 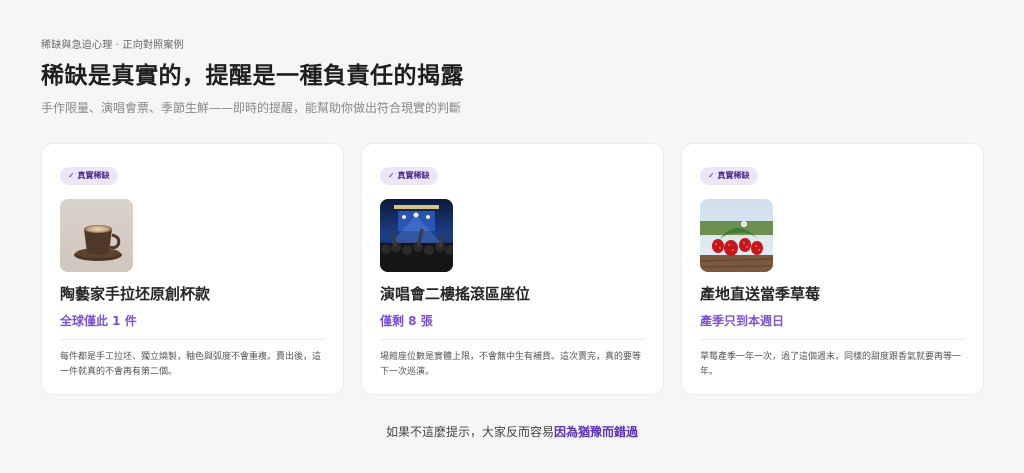 I want to click on footer-emphasis: 因為猶豫而錯過, so click(x=596, y=432).